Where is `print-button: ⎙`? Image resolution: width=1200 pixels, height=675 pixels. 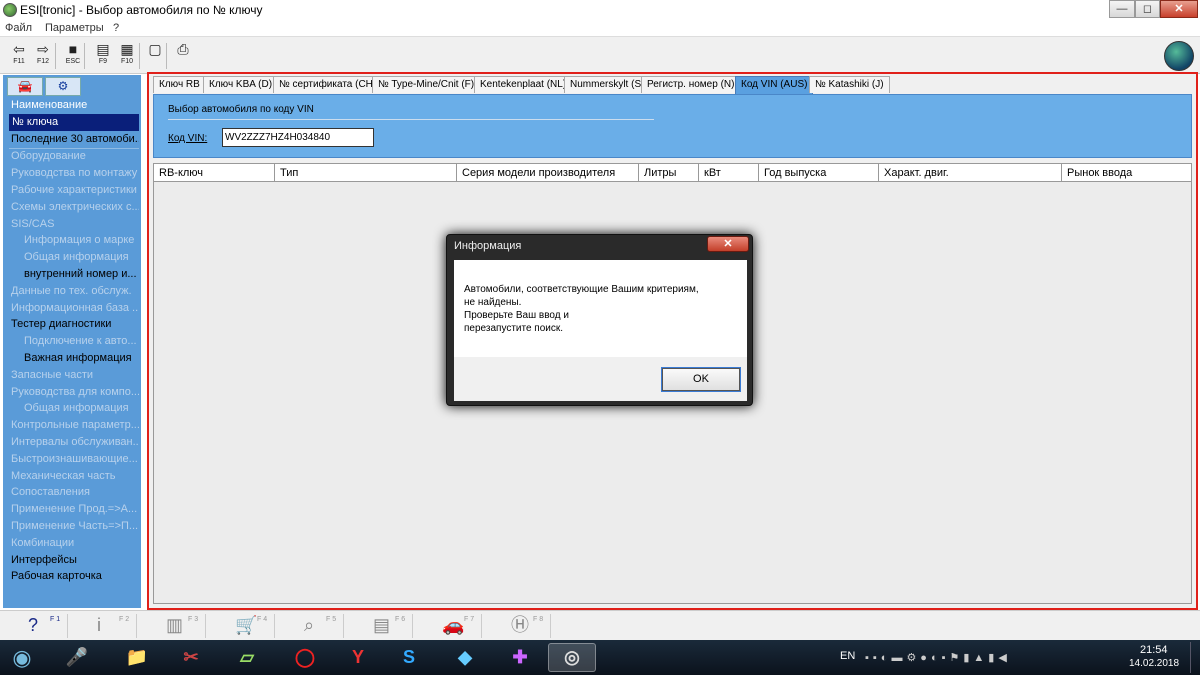 print-button: ⎙ is located at coordinates (183, 56).